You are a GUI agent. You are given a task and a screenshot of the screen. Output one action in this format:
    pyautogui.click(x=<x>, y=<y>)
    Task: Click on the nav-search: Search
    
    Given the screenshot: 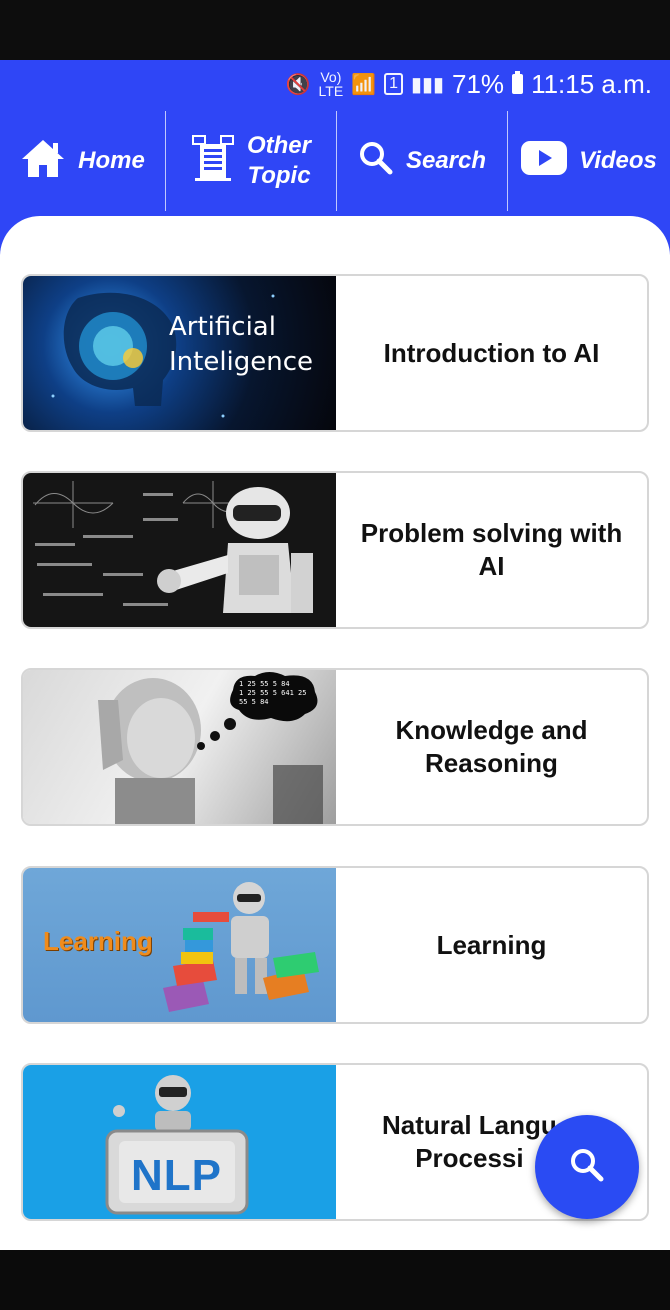 What is the action you would take?
    pyautogui.click(x=422, y=161)
    